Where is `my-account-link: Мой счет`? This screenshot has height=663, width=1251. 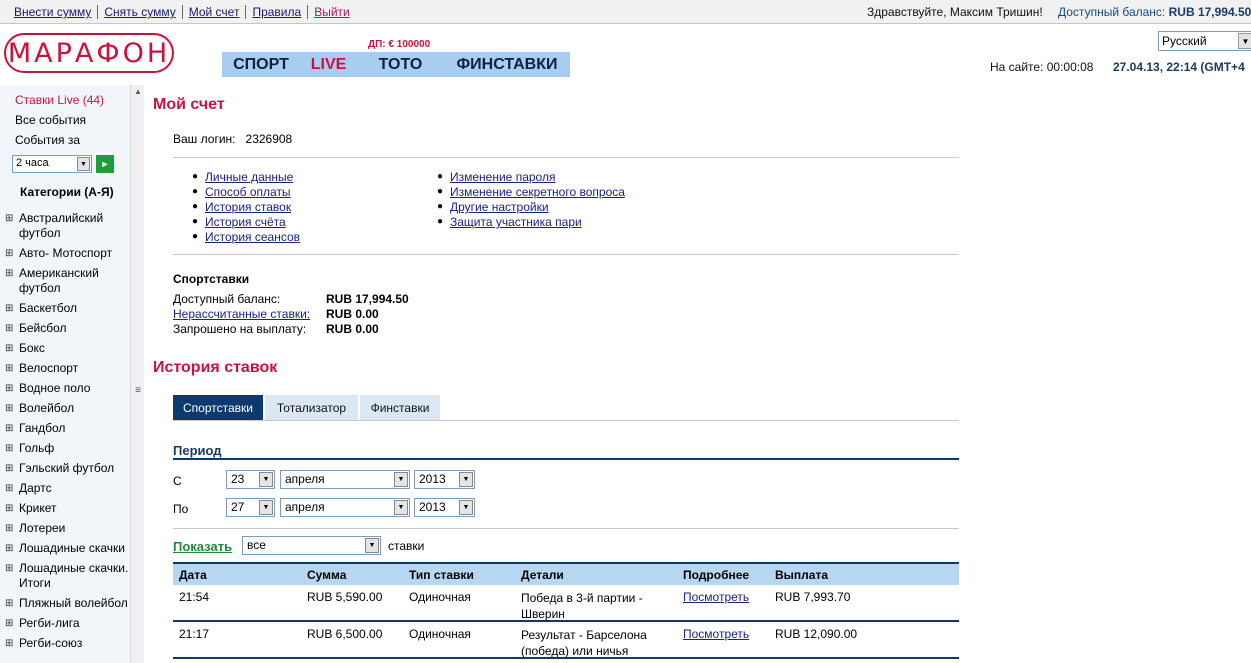 my-account-link: Мой счет is located at coordinates (215, 12).